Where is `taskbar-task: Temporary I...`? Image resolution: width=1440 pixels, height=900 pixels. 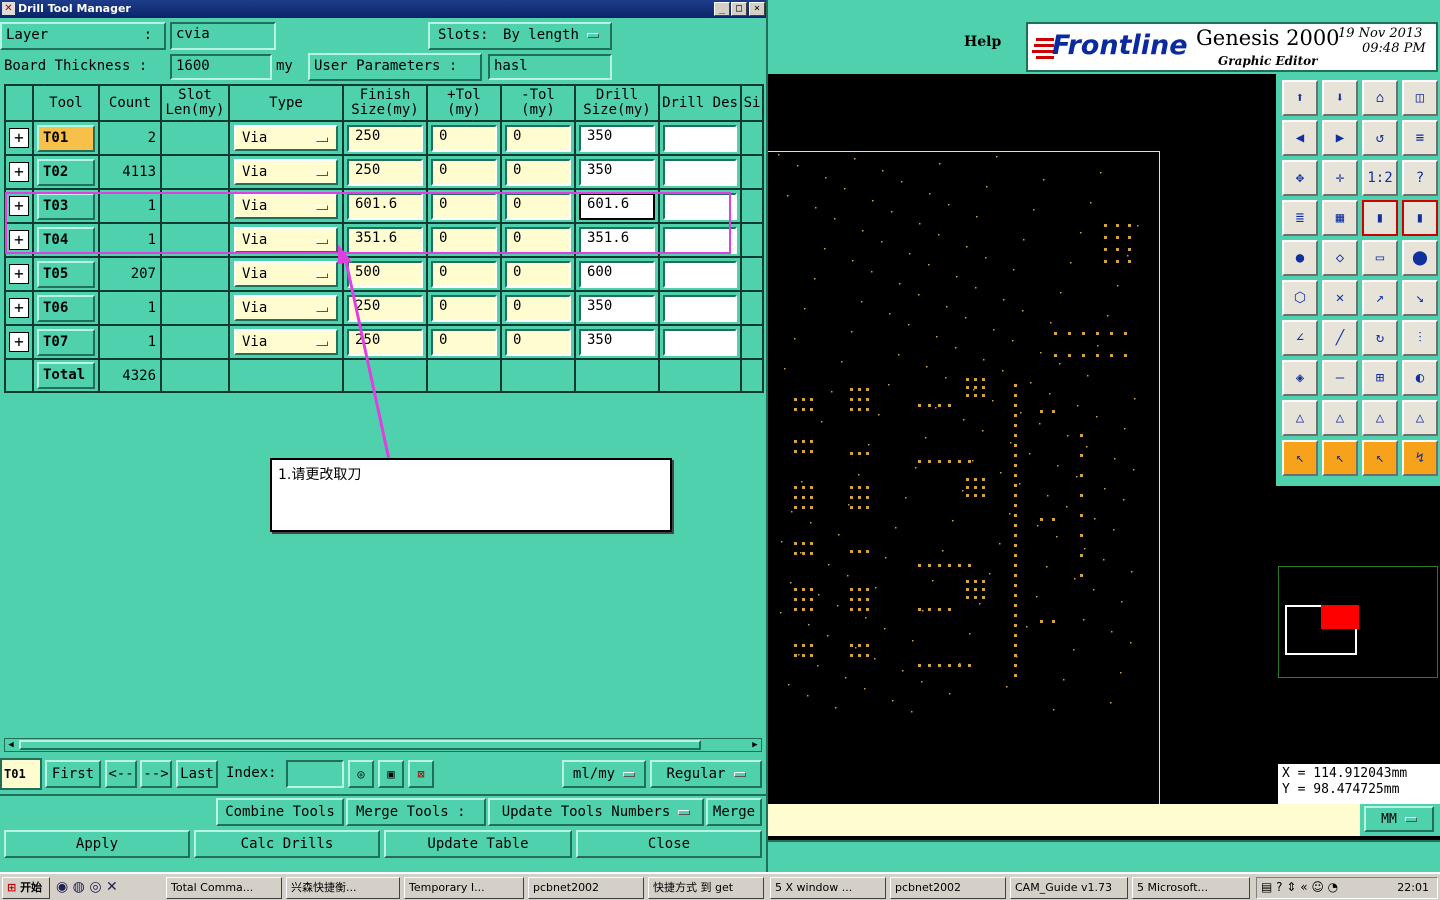
taskbar-task: Temporary I... is located at coordinates (464, 888).